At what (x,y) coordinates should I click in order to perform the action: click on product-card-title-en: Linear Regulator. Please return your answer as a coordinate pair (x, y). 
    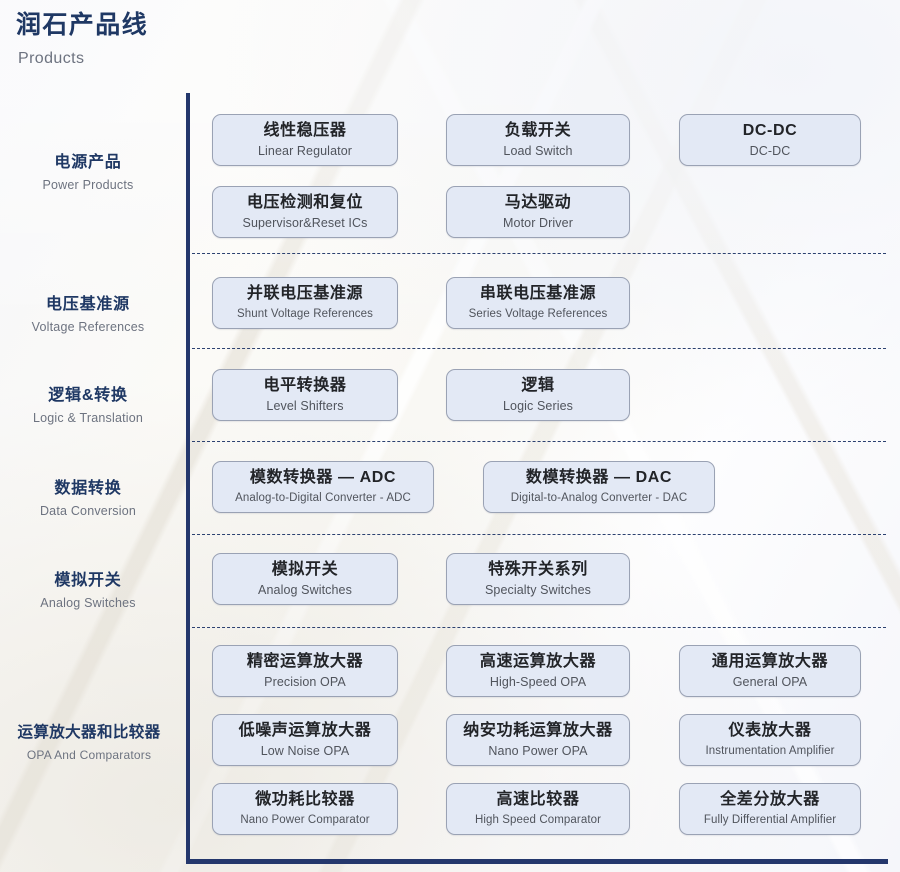
    Looking at the image, I should click on (305, 151).